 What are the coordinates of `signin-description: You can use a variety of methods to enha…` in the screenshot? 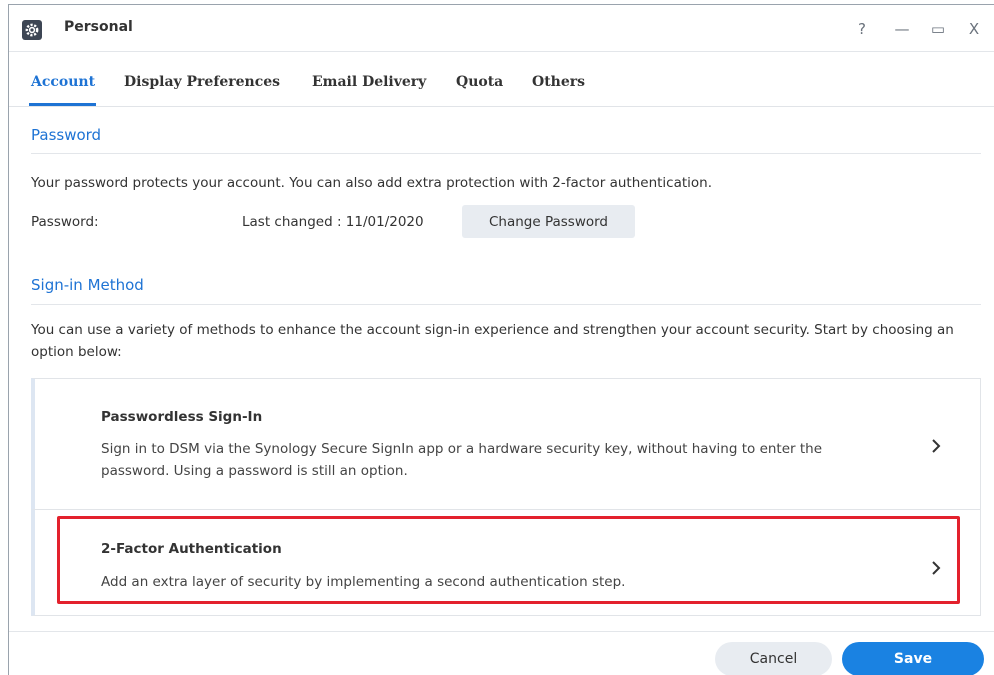 It's located at (492, 341).